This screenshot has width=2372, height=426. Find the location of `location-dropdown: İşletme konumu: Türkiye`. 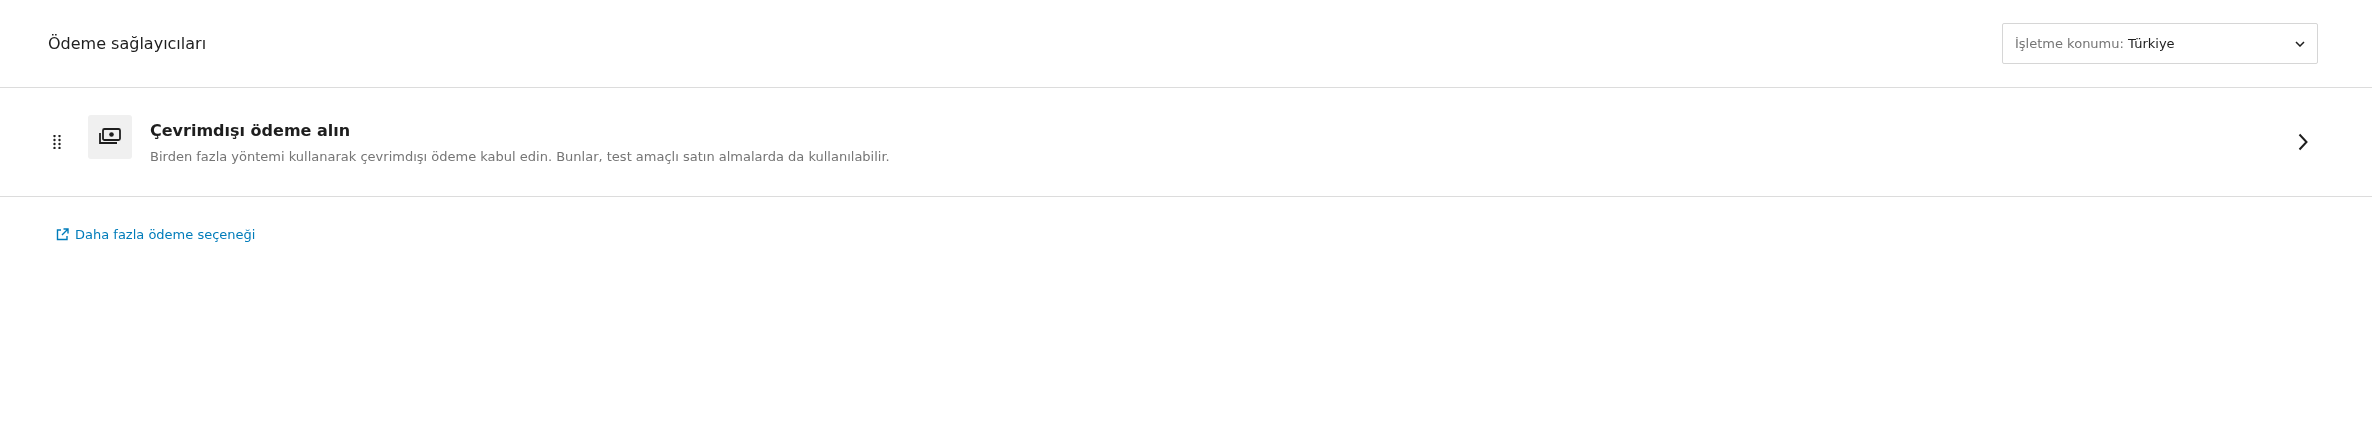

location-dropdown: İşletme konumu: Türkiye is located at coordinates (2160, 43).